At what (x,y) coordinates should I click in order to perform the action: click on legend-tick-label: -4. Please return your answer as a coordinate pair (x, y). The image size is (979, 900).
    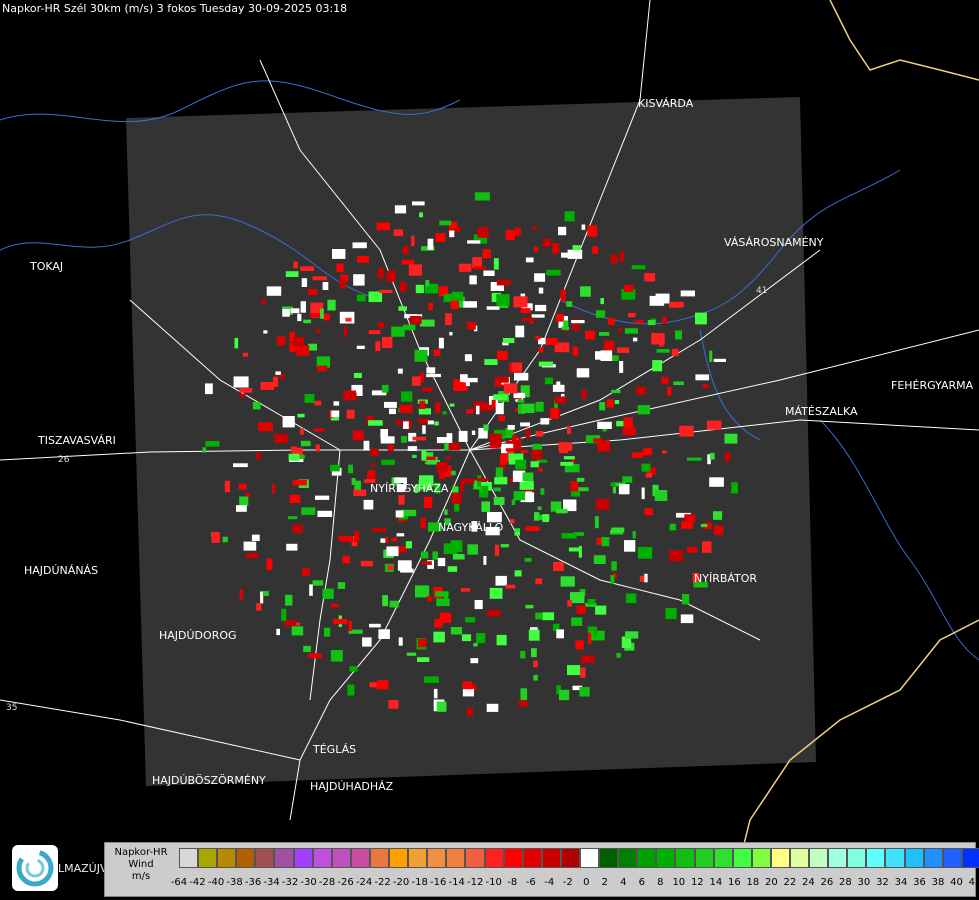
    Looking at the image, I should click on (549, 882).